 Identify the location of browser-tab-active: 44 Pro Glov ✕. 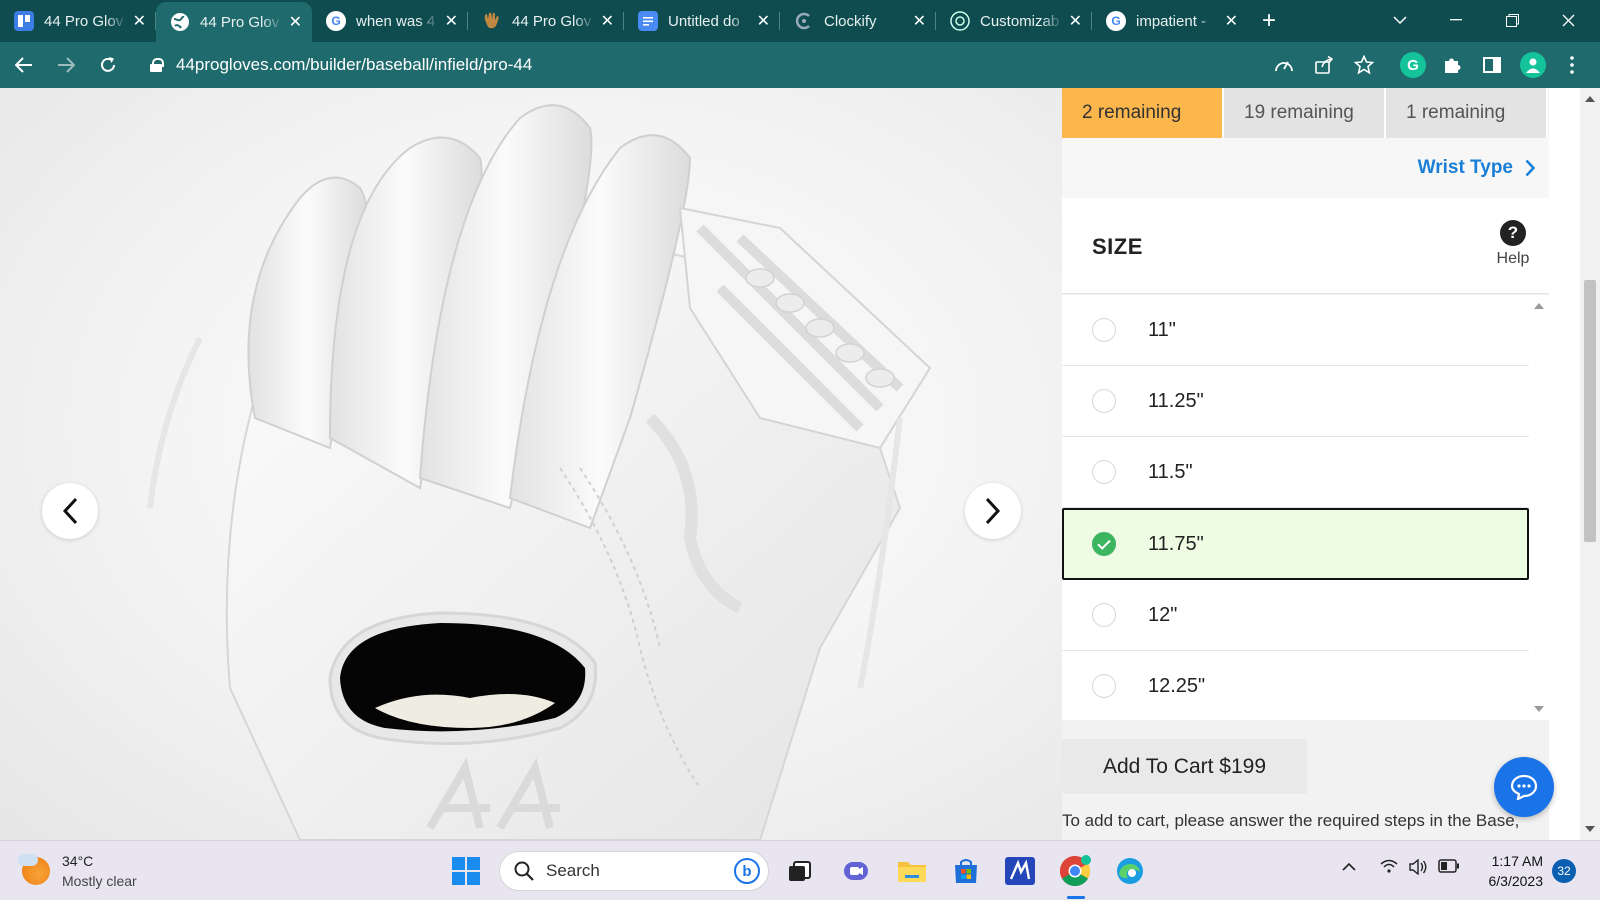
(234, 22).